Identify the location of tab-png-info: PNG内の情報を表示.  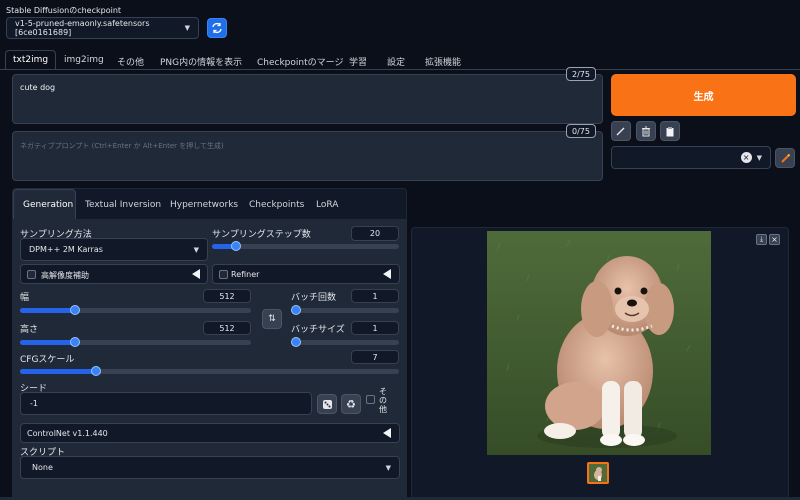
(201, 61).